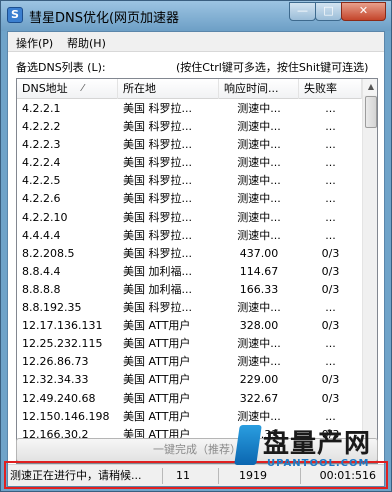 The height and width of the screenshot is (492, 392). I want to click on column-header-ip: DNS地址 ⁄, so click(67, 89).